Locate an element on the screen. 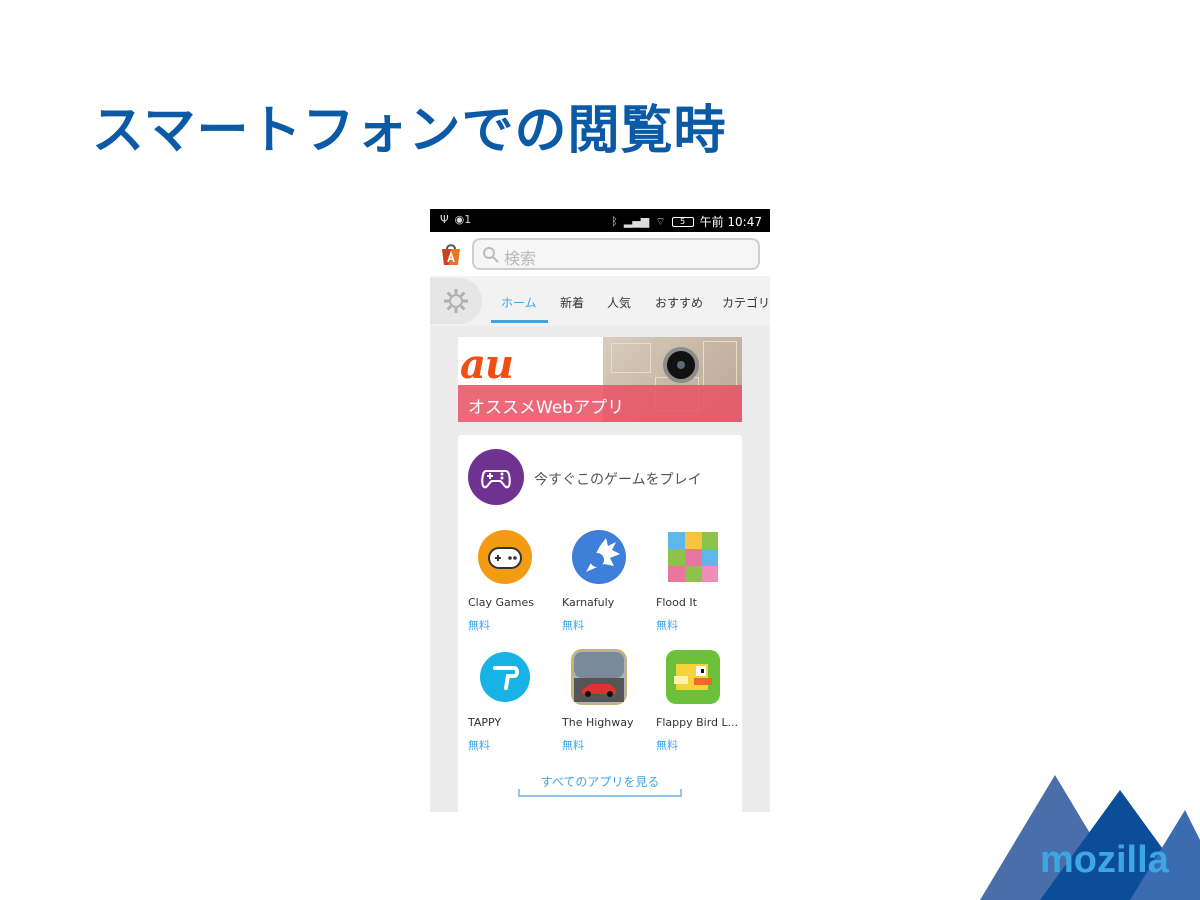  banner-text: オススメWebアプリ is located at coordinates (546, 408).